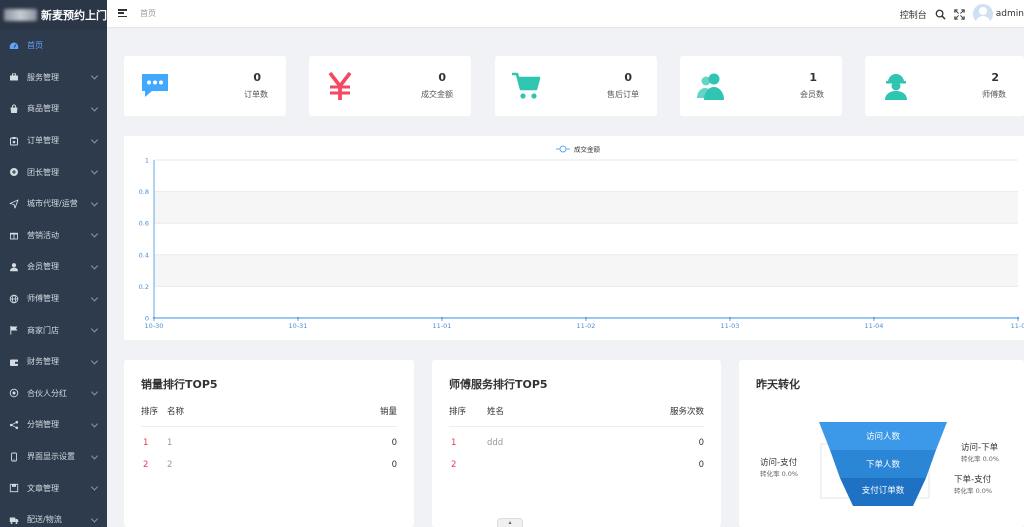 The height and width of the screenshot is (527, 1024). Describe the element at coordinates (437, 94) in the screenshot. I see `stat-label: 成交金额` at that location.